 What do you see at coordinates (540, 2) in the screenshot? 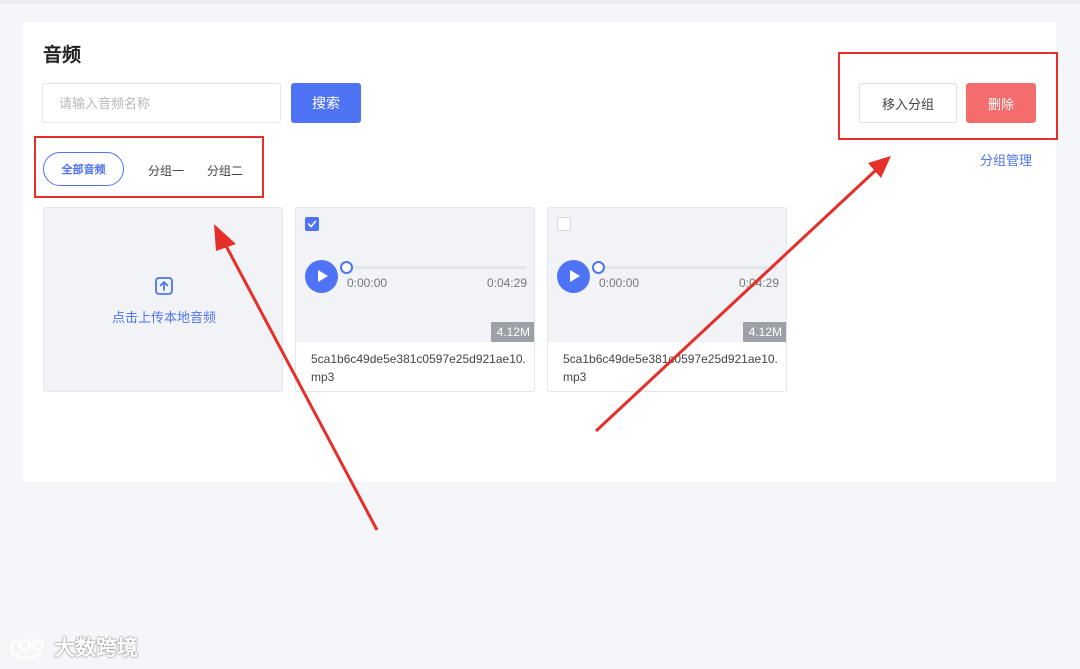
I see `top-bar` at bounding box center [540, 2].